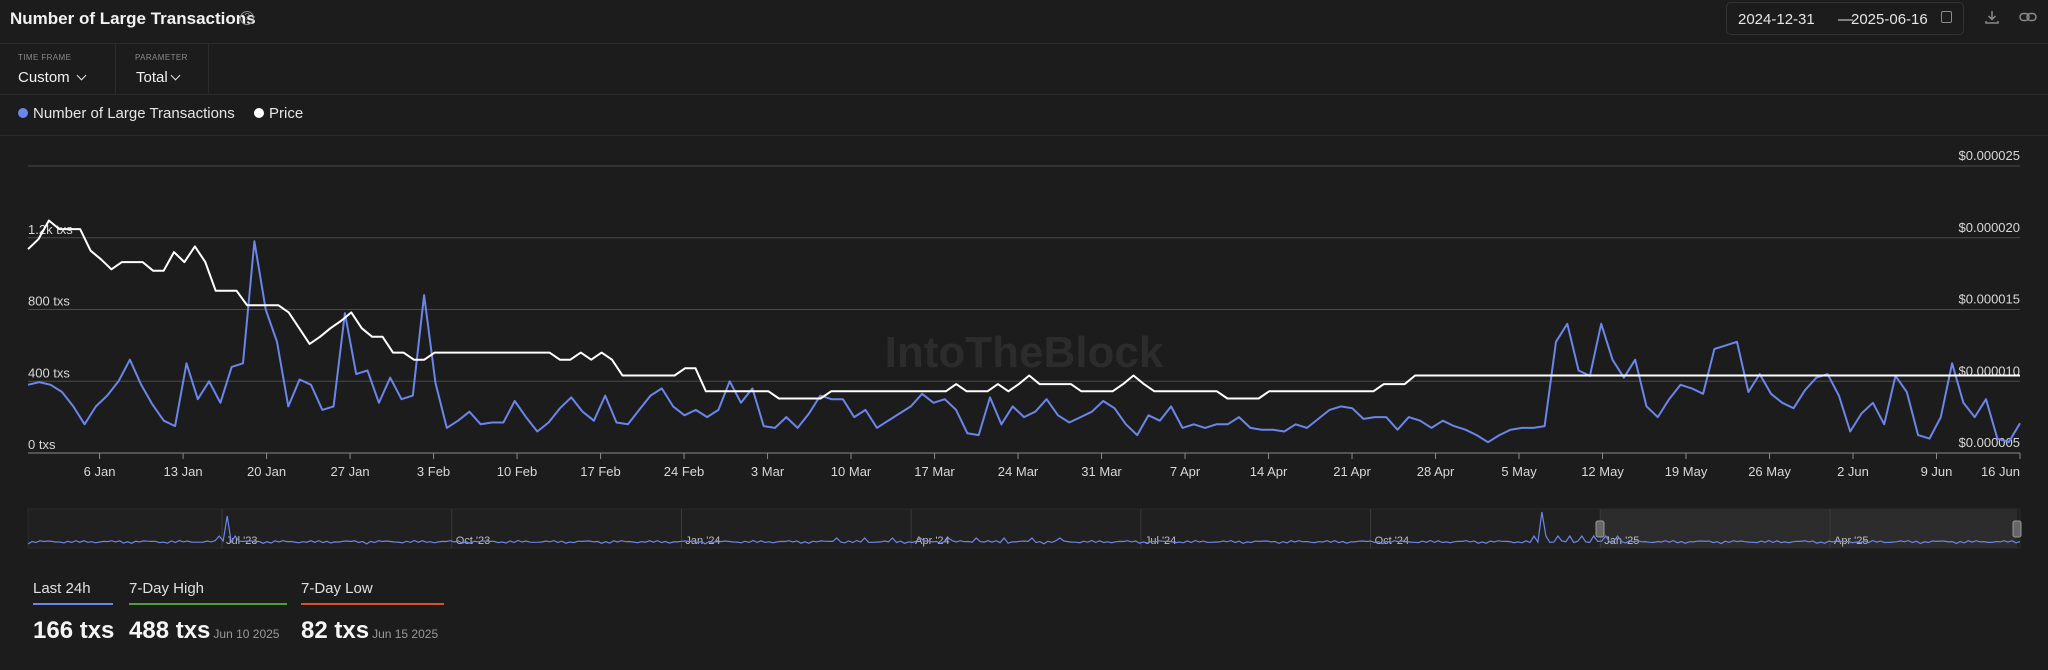  I want to click on stat-label: Last 24h, so click(73, 592).